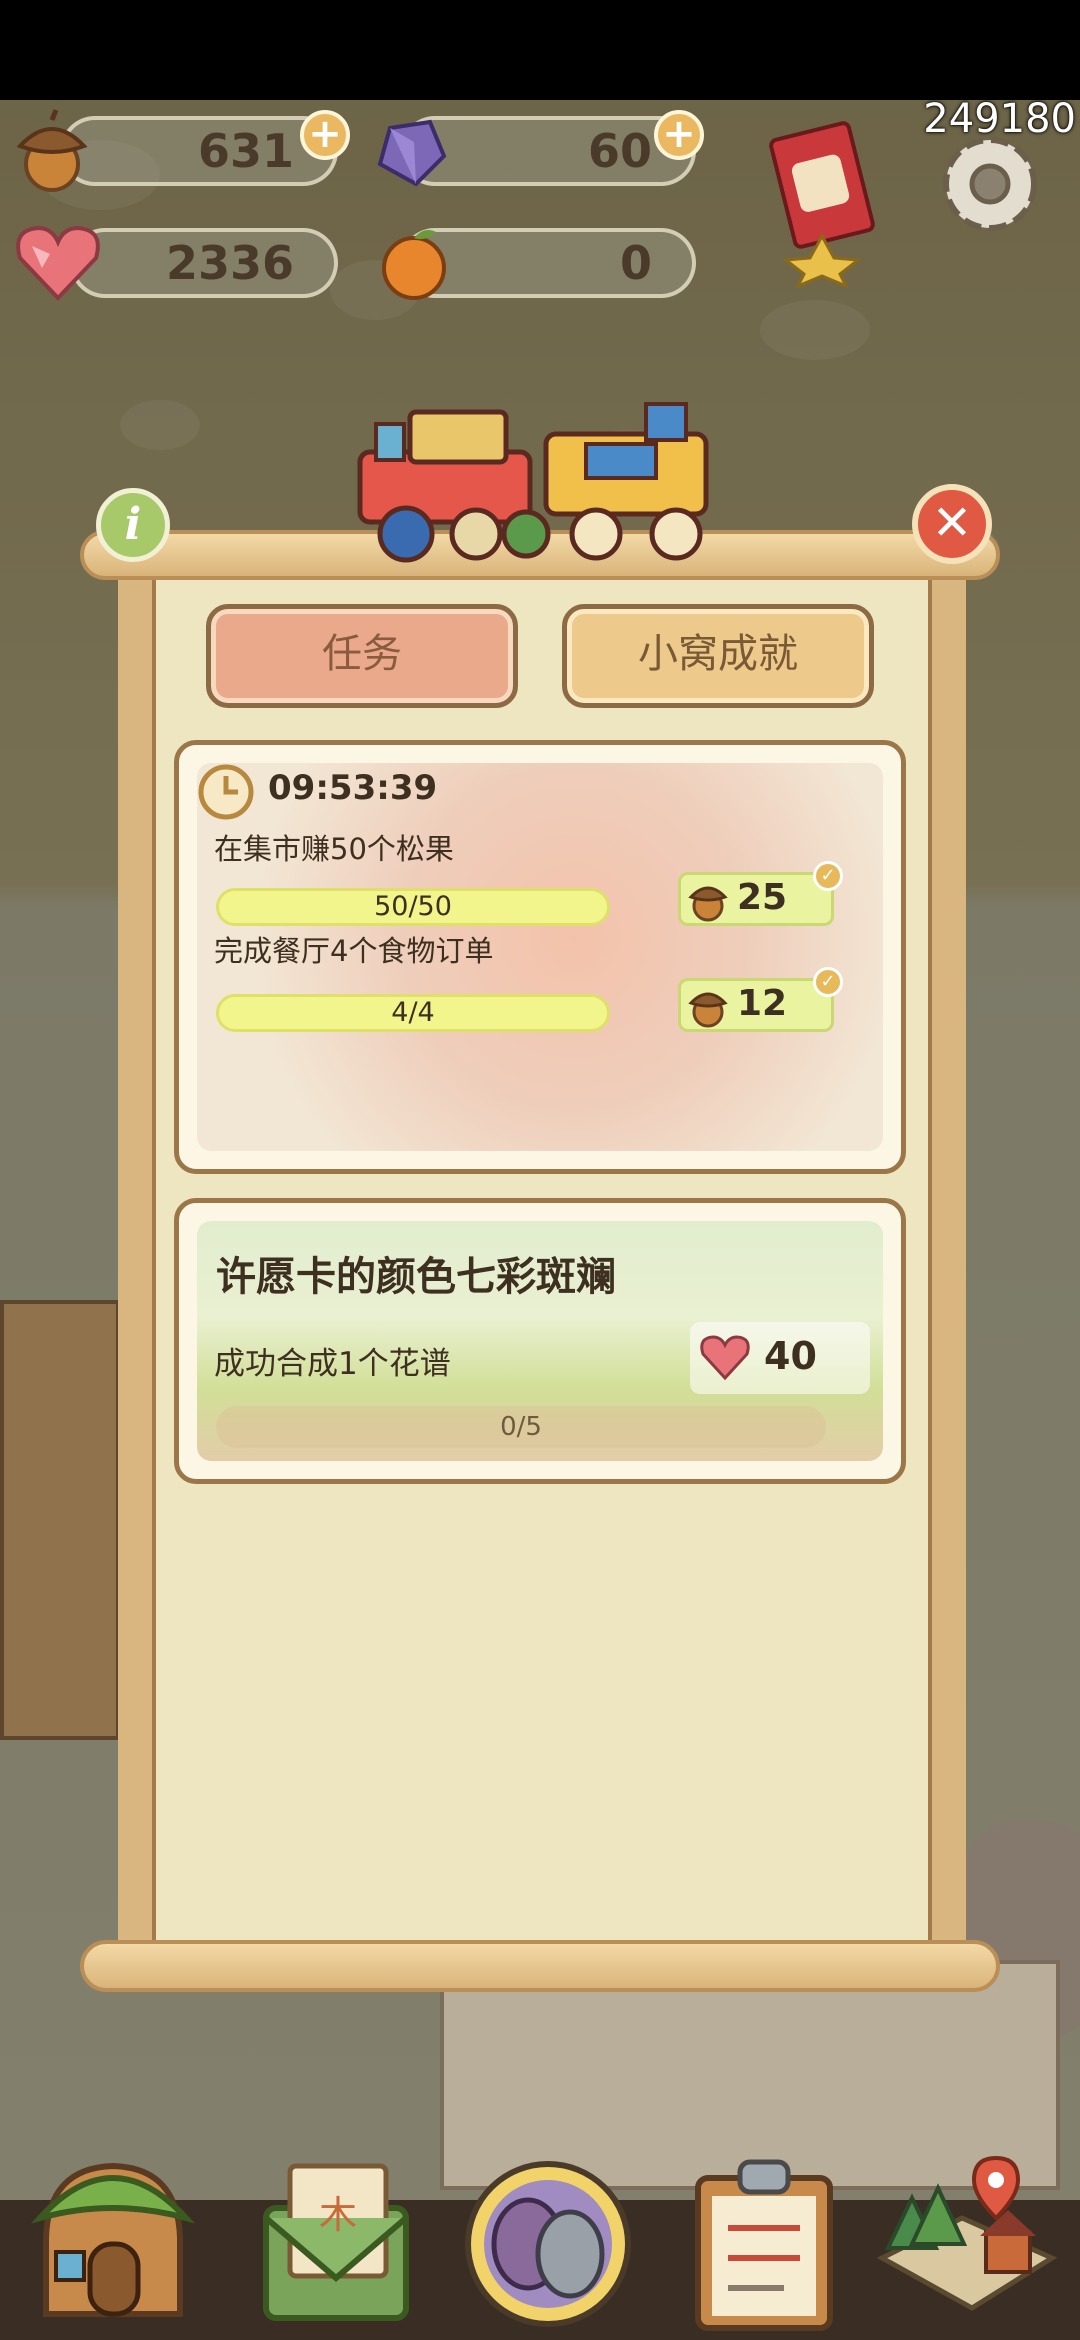 The width and height of the screenshot is (1080, 2340). Describe the element at coordinates (354, 951) in the screenshot. I see `task-2-label: 完成餐厅4个食物订单` at that location.